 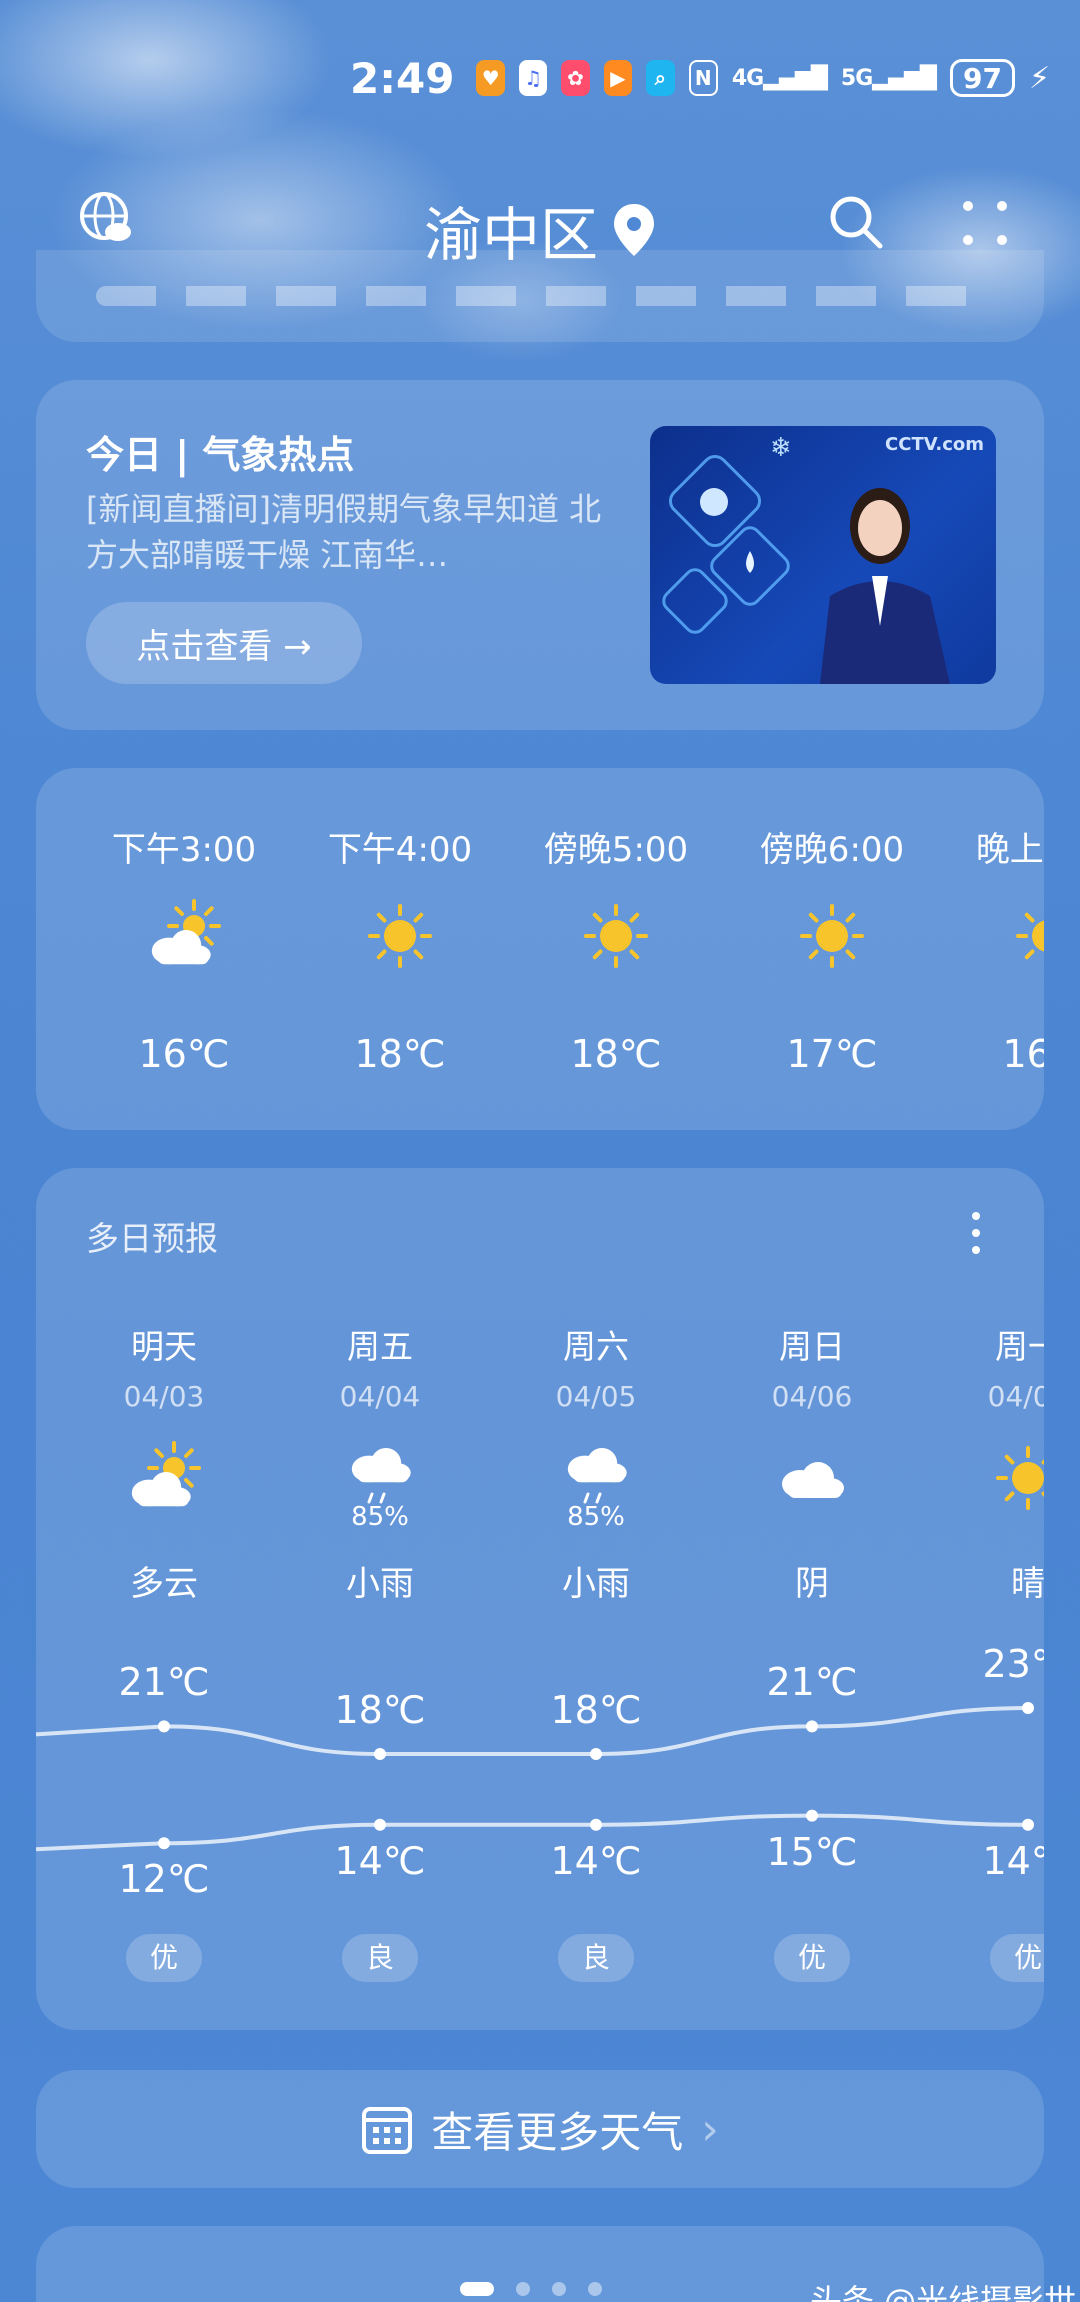 I want to click on partly-cloudy-icon, so click(x=186, y=932).